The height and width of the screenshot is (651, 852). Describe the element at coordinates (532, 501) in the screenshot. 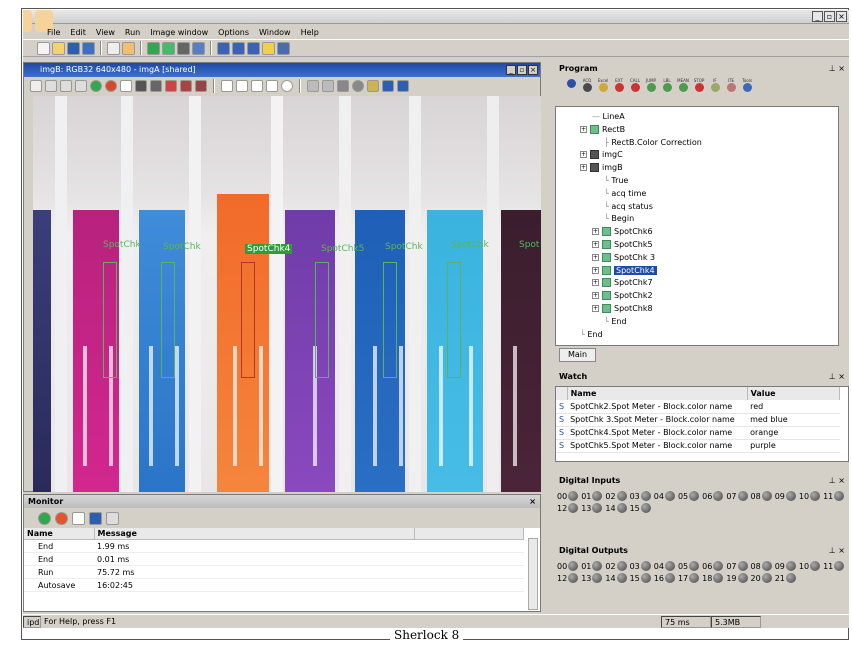

I see `monitor-close-icon: ×` at that location.